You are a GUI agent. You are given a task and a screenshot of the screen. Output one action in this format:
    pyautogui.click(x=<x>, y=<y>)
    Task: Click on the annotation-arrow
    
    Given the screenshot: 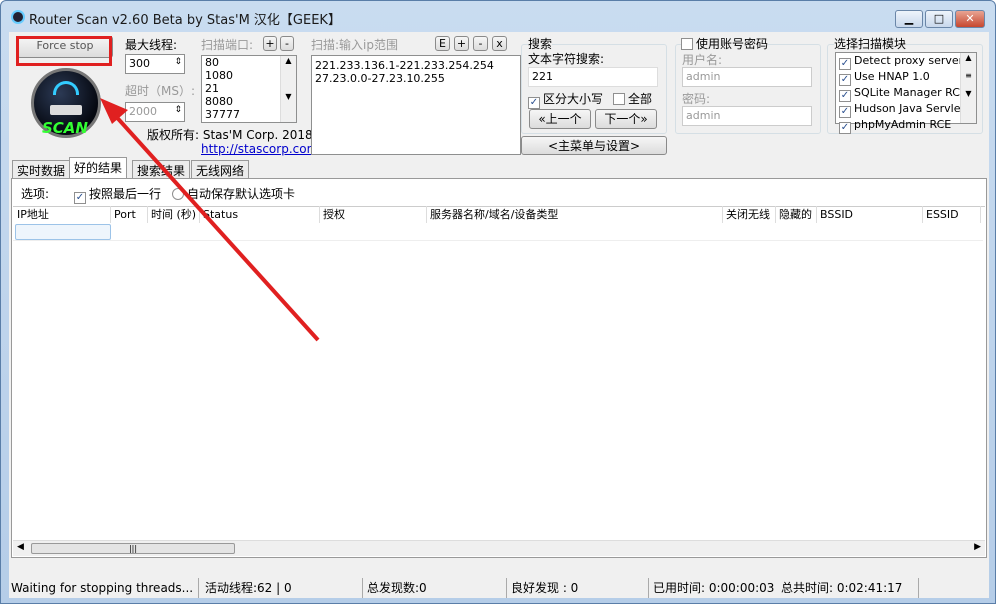 What is the action you would take?
    pyautogui.click(x=210, y=220)
    